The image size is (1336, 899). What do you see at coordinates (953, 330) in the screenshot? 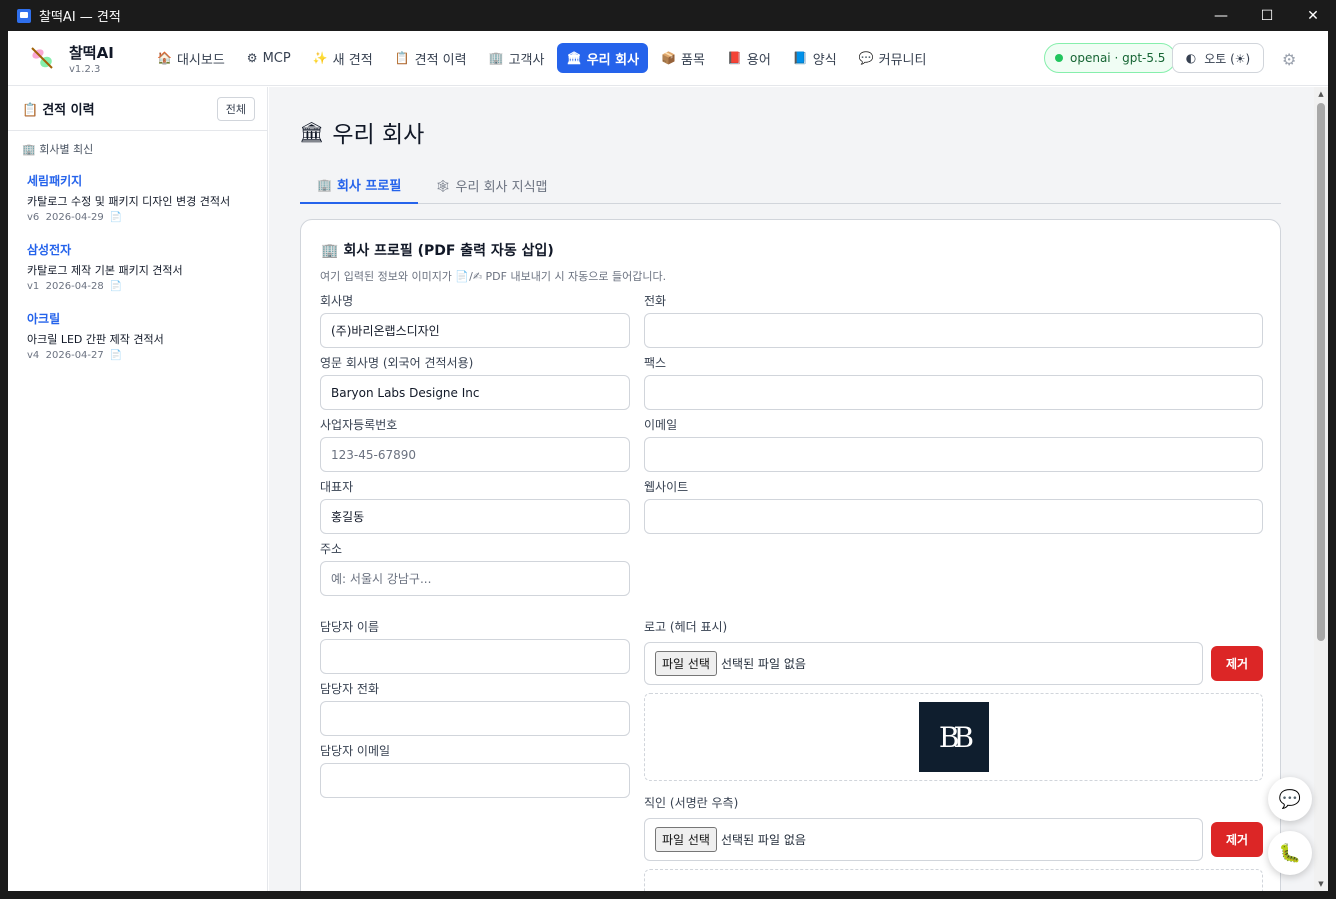
I see `phone-input` at bounding box center [953, 330].